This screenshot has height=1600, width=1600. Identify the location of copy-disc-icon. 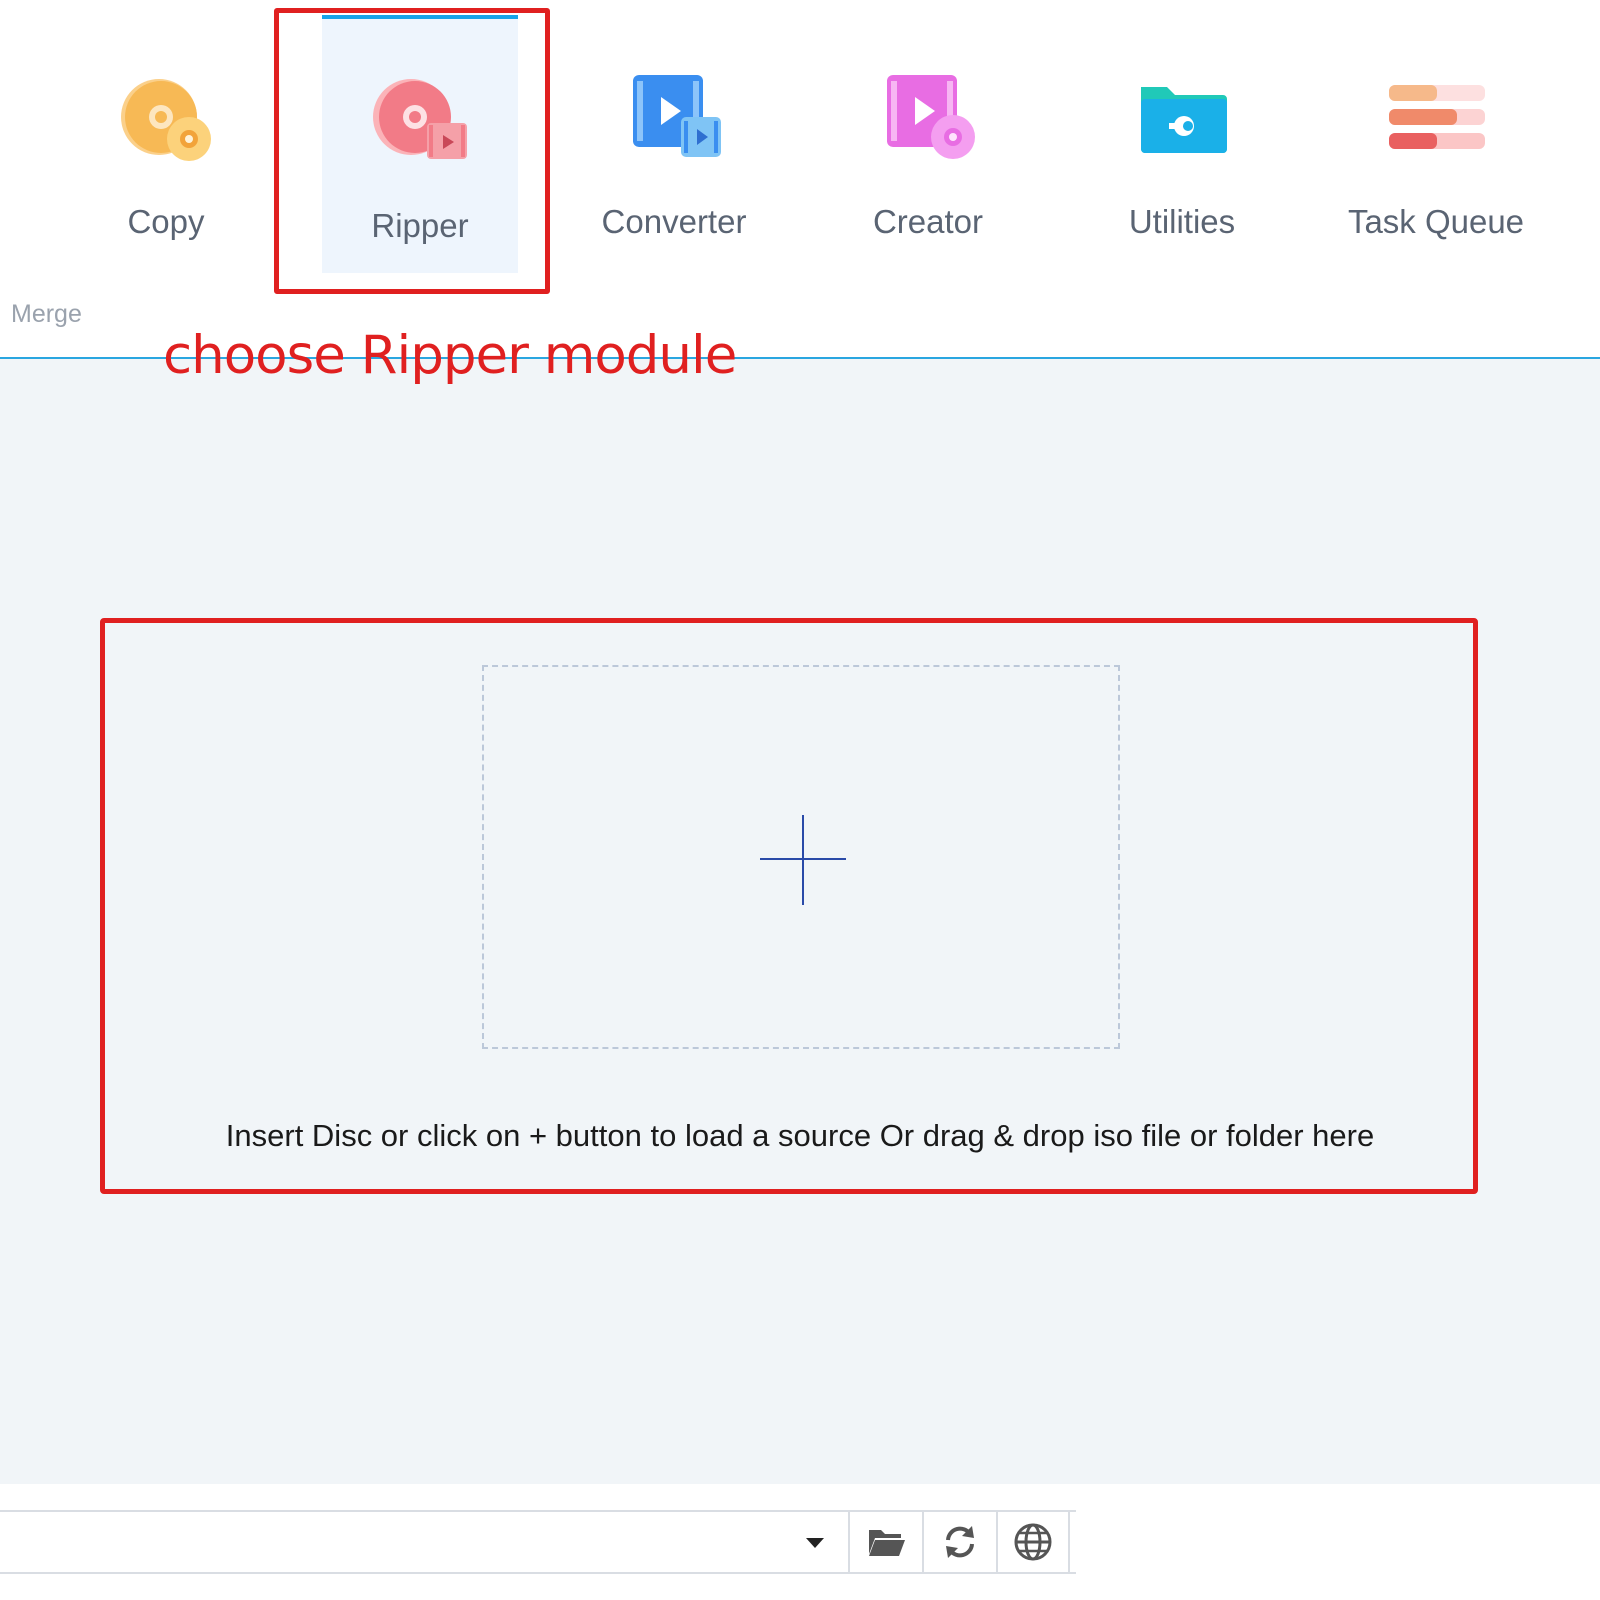
(166, 120).